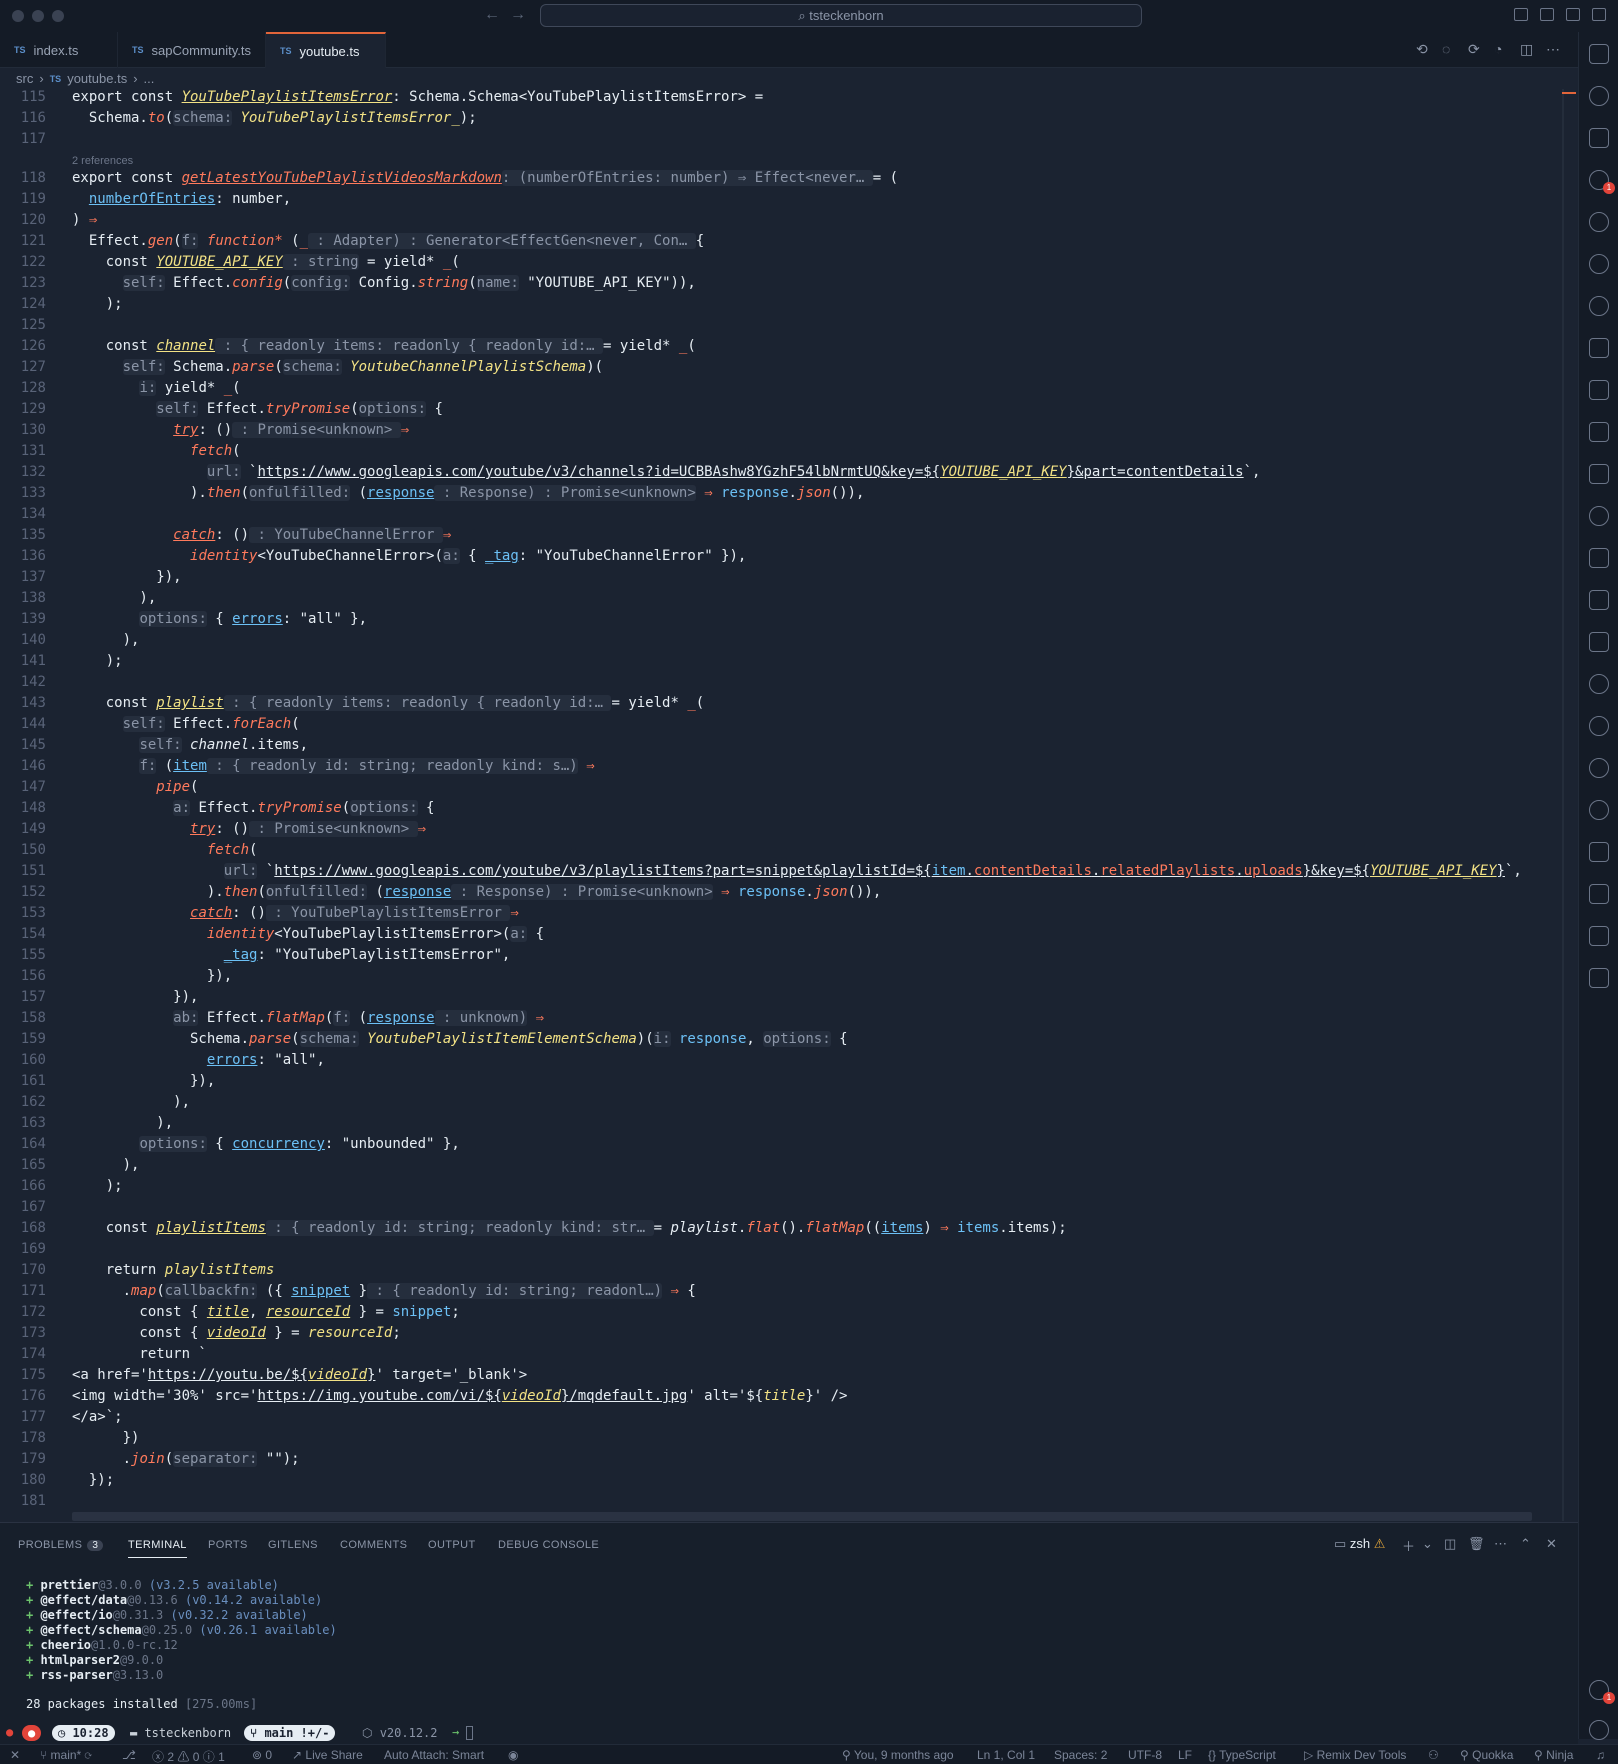  Describe the element at coordinates (97, 78) in the screenshot. I see `breadcrumb-file: youtube.ts` at that location.